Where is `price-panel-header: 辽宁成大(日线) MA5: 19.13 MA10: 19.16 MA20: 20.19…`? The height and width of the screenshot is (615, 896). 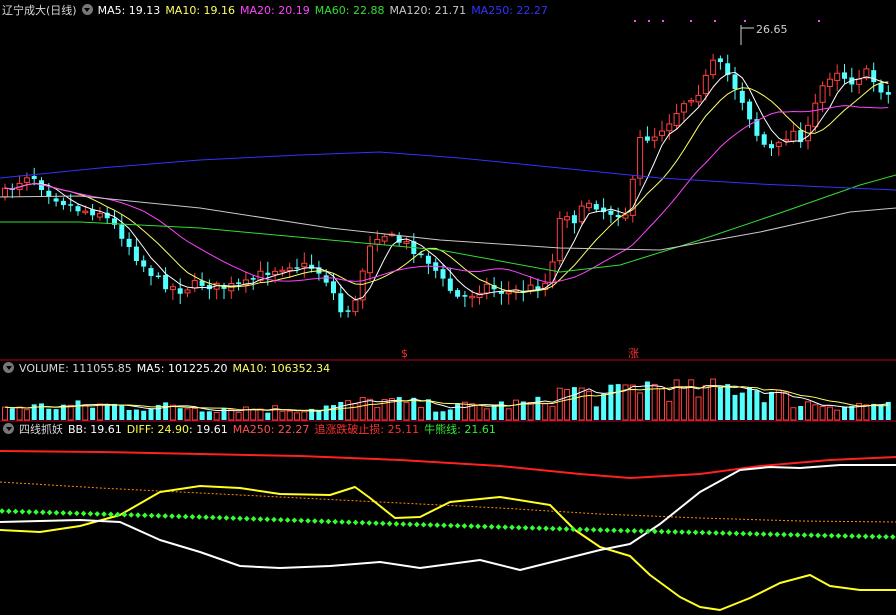 price-panel-header: 辽宁成大(日线) MA5: 19.13 MA10: 19.16 MA20: 20.19… is located at coordinates (276, 11).